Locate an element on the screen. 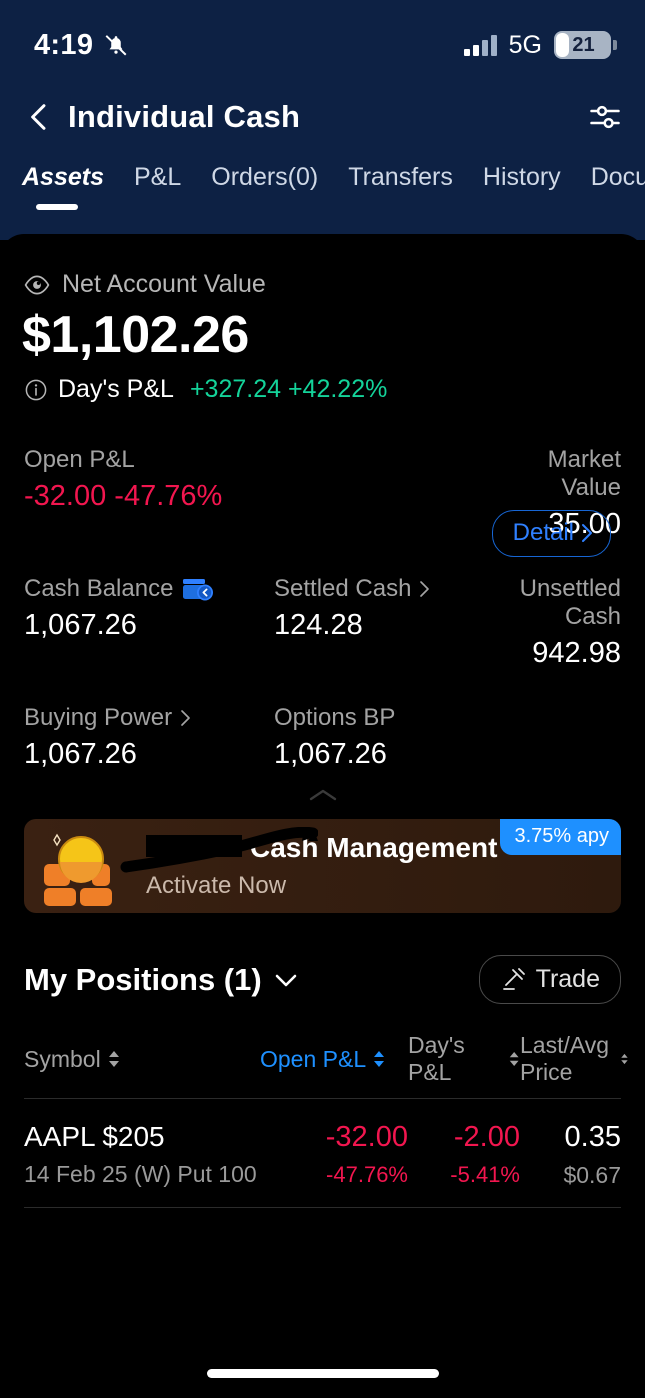 The width and height of the screenshot is (645, 1398). stat-row1-spacer is located at coordinates (389, 493).